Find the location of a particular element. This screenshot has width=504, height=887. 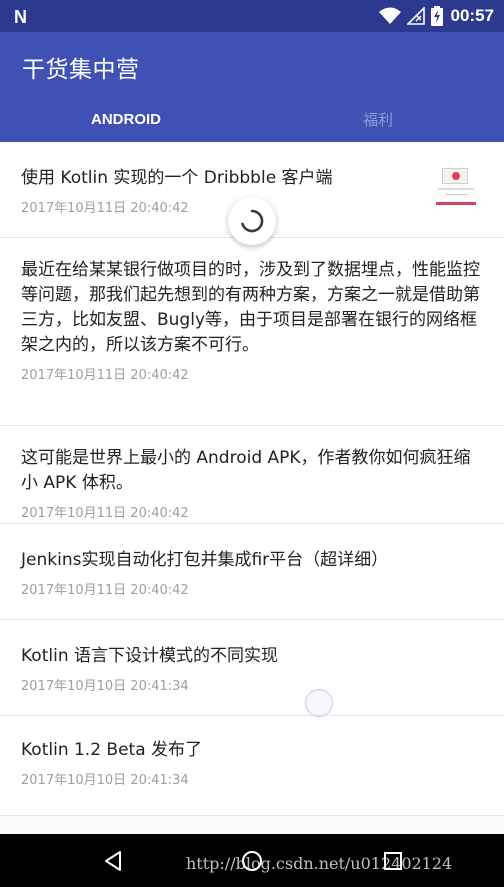

refresh-spinner is located at coordinates (252, 221).